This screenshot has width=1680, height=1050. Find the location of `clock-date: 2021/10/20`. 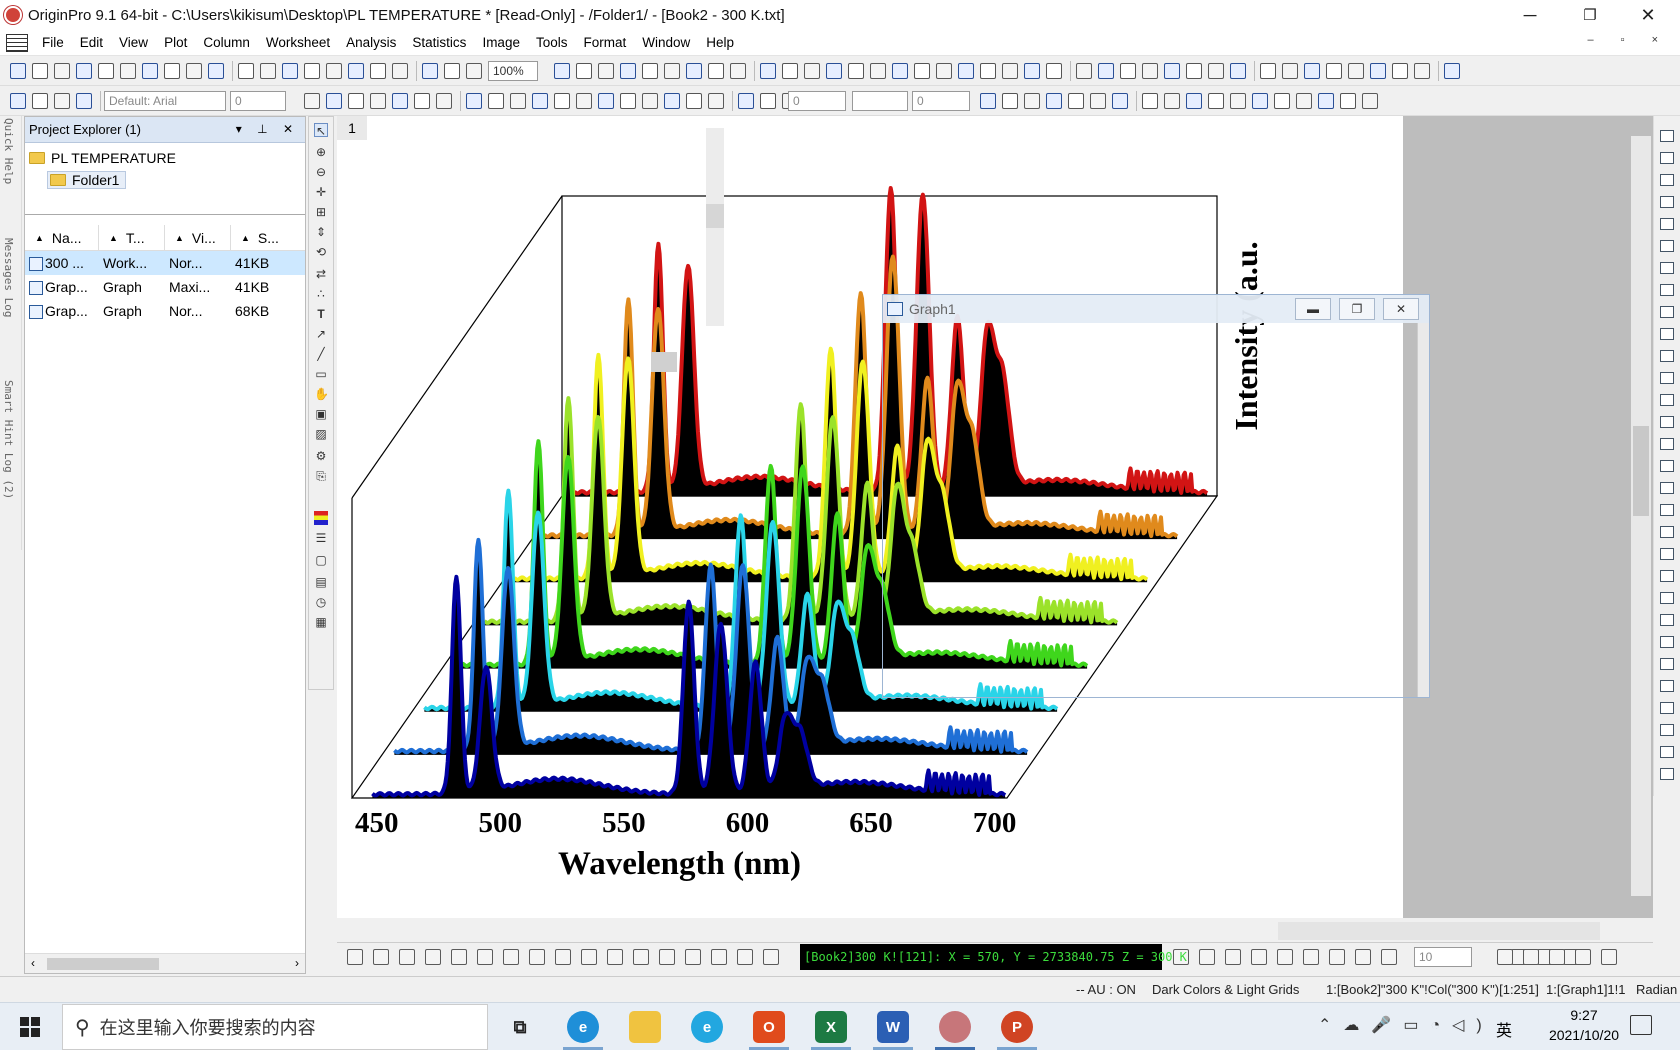

clock-date: 2021/10/20 is located at coordinates (1584, 1035).